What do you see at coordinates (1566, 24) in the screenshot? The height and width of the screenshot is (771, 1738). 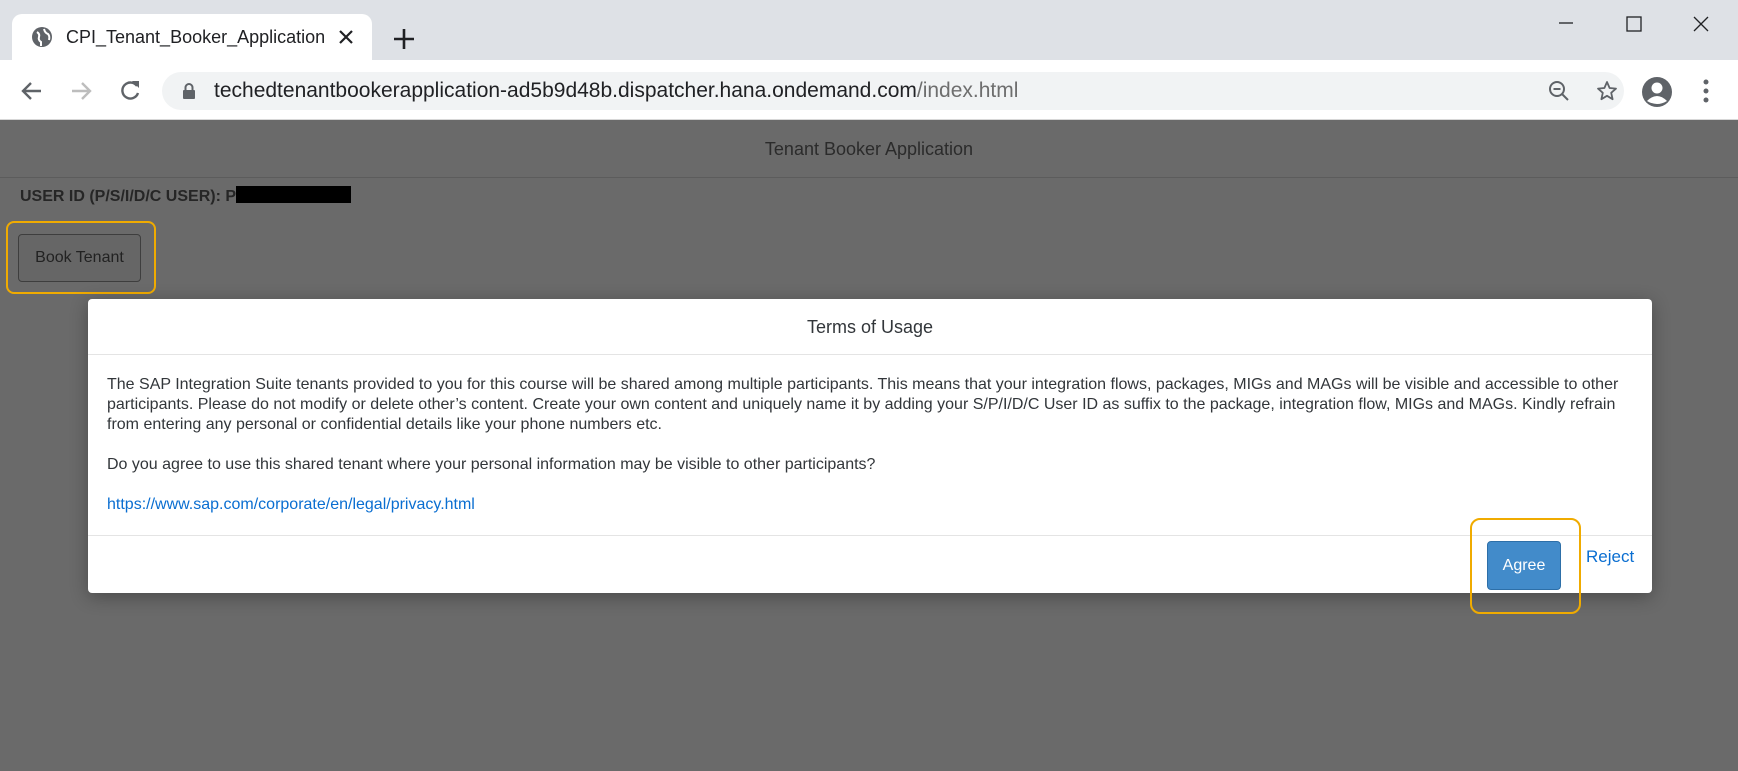 I see `minimize-icon` at bounding box center [1566, 24].